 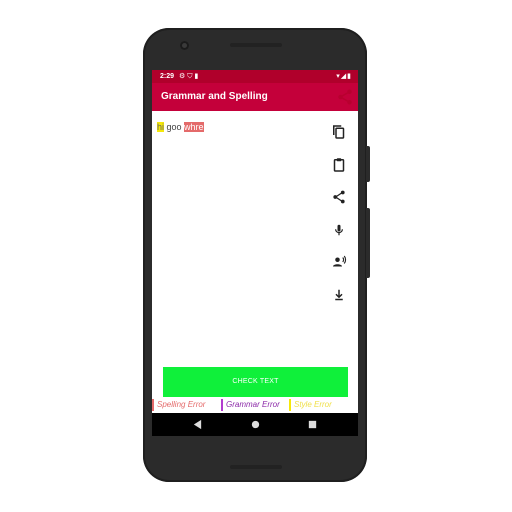 What do you see at coordinates (256, 45) in the screenshot?
I see `top-speaker` at bounding box center [256, 45].